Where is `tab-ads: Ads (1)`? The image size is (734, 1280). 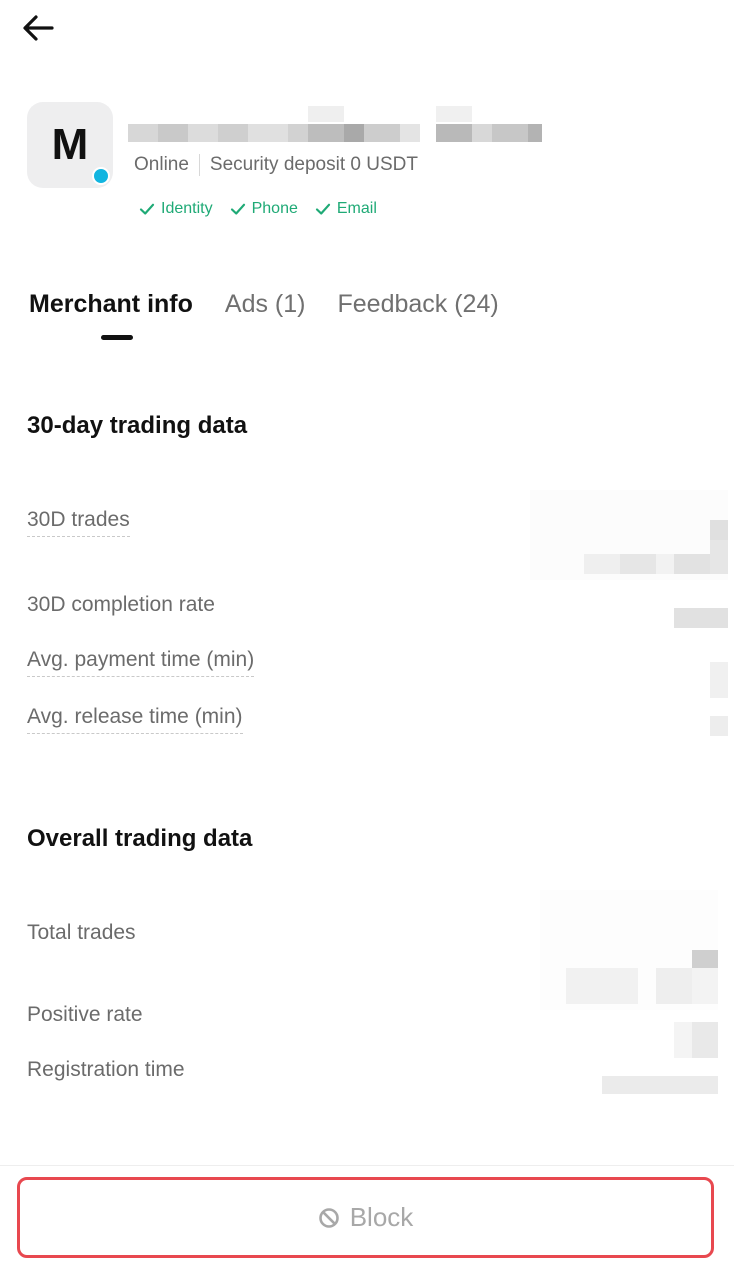
tab-ads: Ads (1) is located at coordinates (265, 304).